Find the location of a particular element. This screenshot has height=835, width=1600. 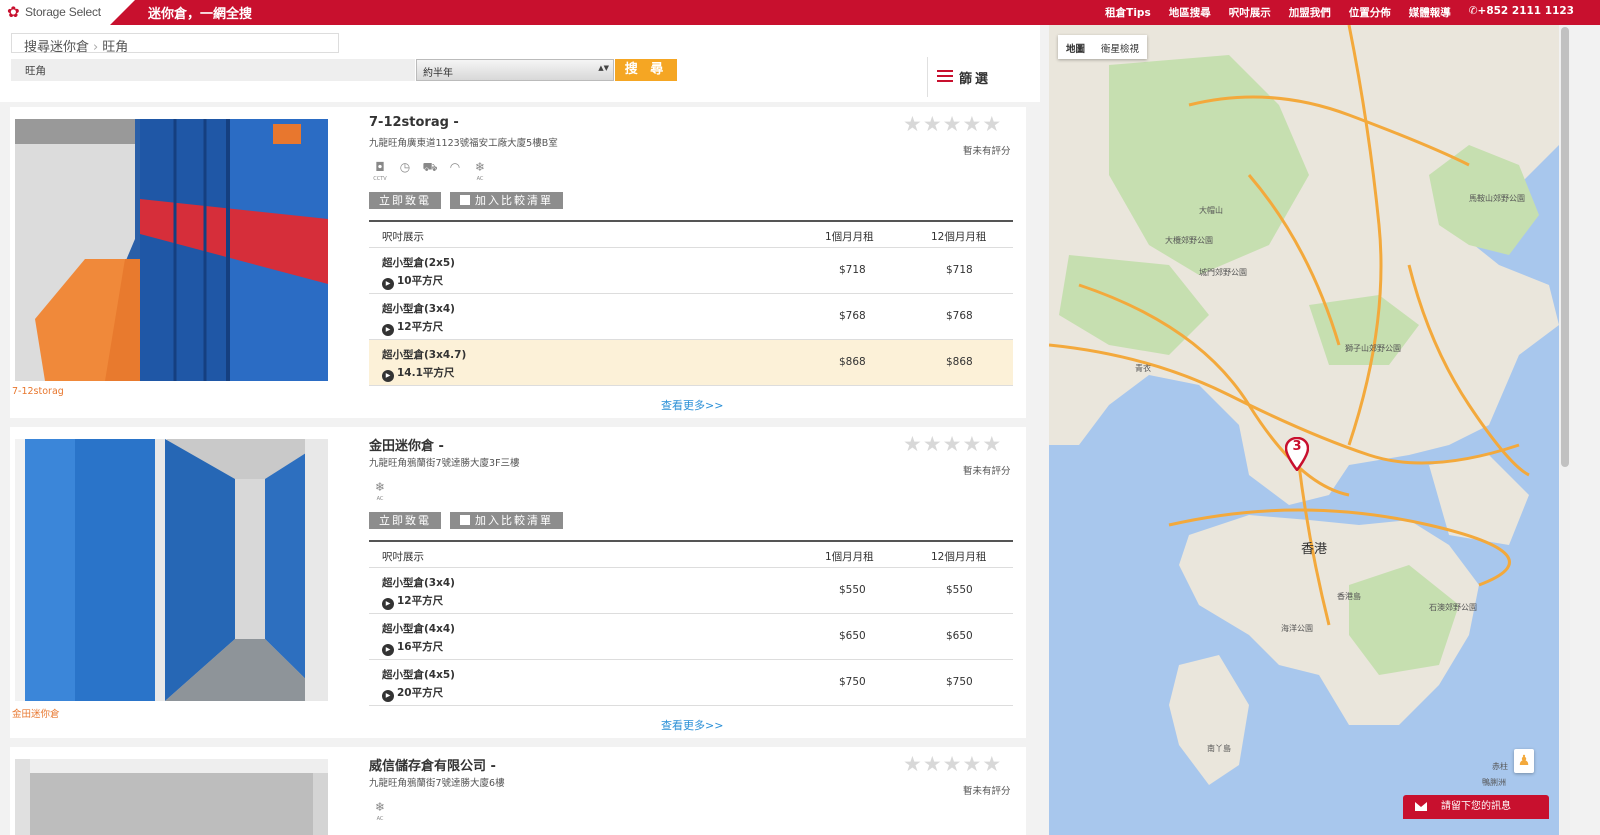

price-1-month: $750 is located at coordinates (852, 682).